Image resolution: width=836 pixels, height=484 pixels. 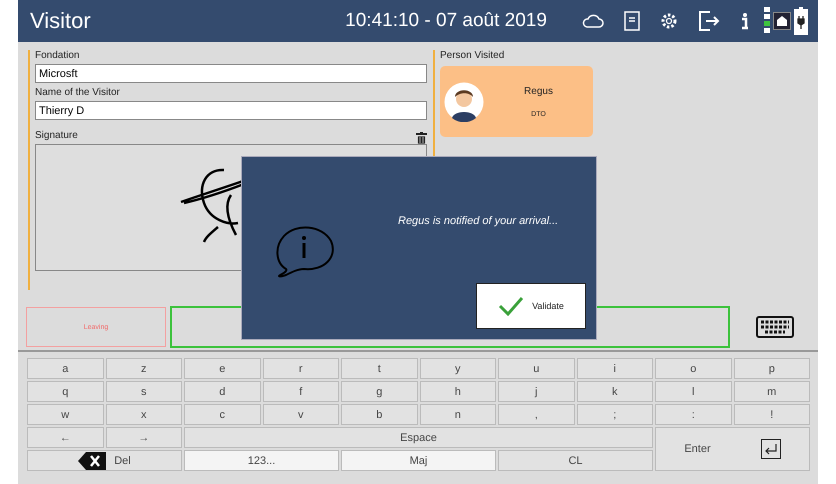 I want to click on keyboard-key: ←, so click(x=65, y=437).